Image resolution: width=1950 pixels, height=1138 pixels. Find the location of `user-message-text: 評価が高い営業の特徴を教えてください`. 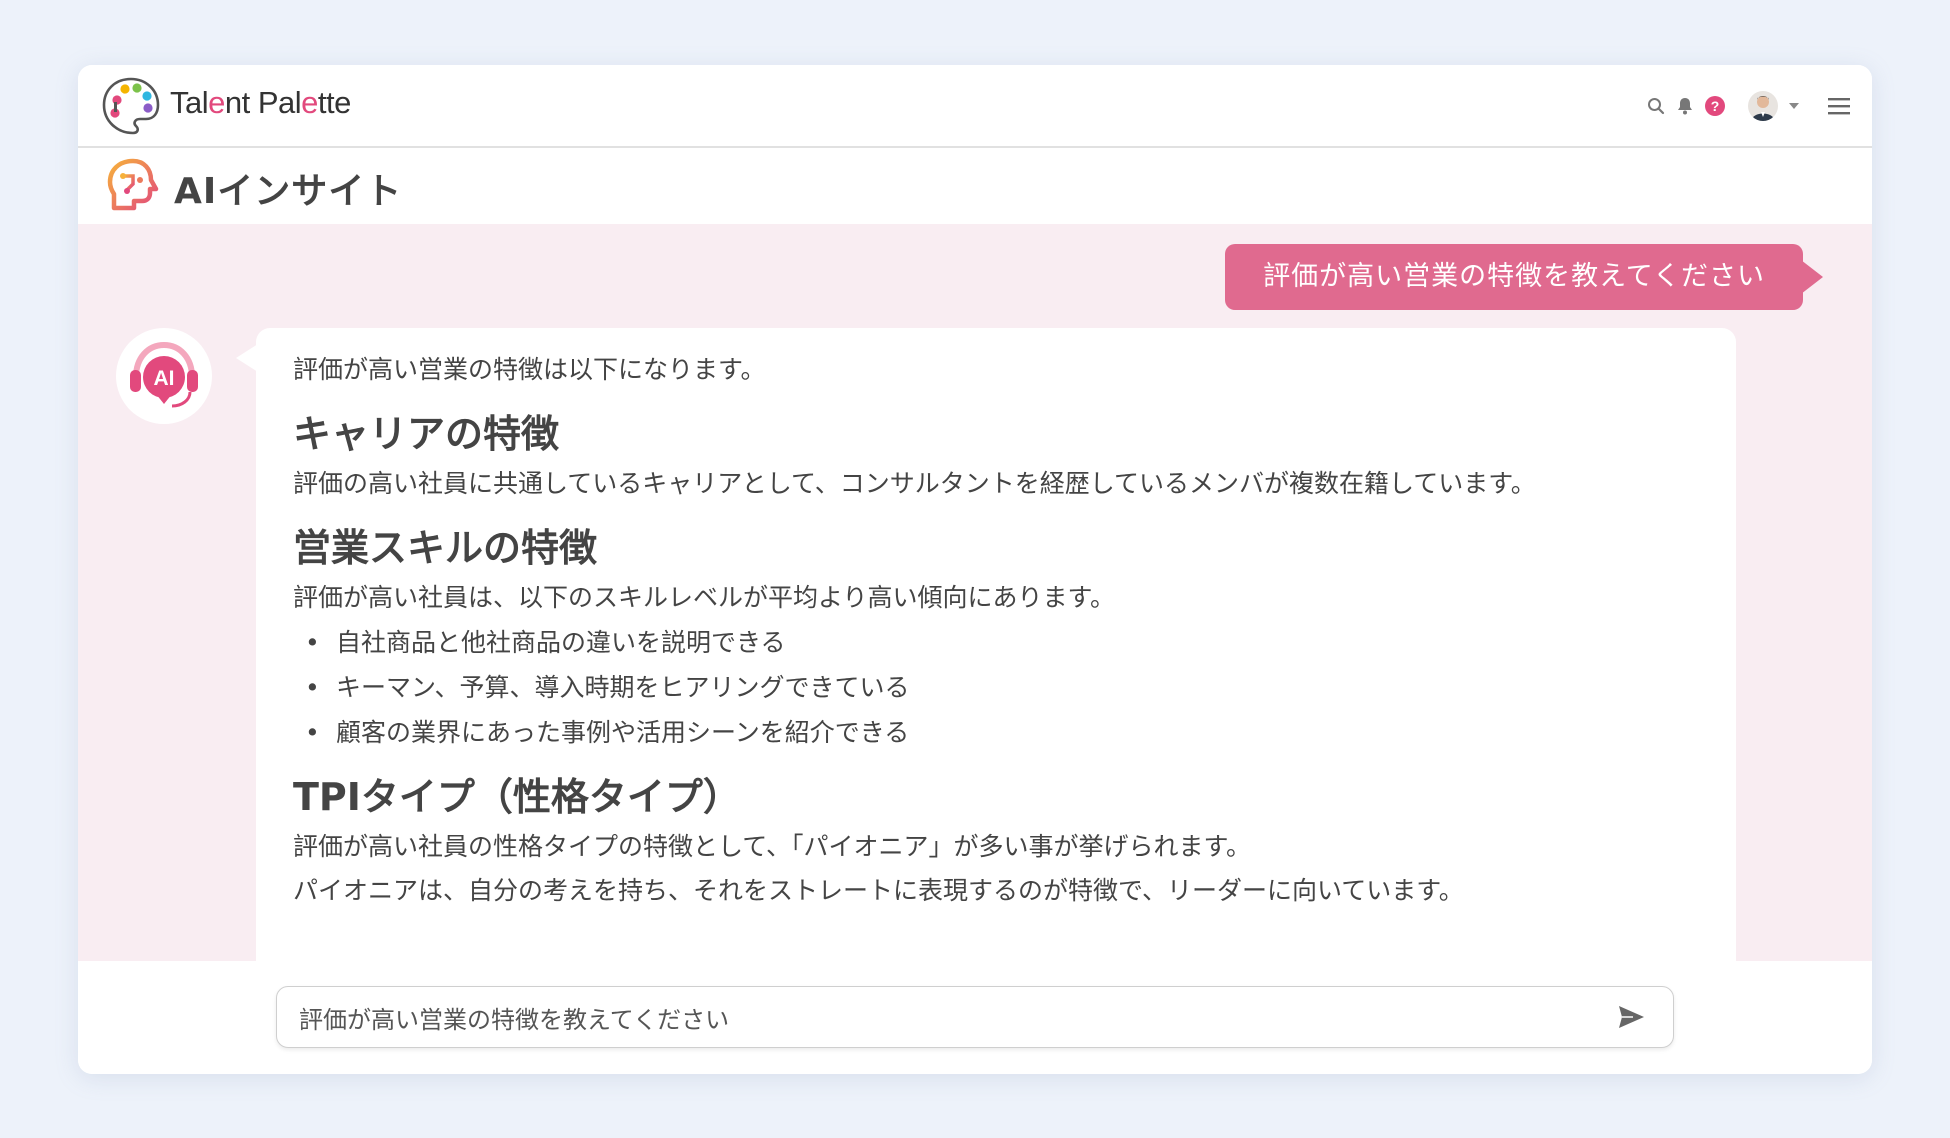

user-message-text: 評価が高い営業の特徴を教えてください is located at coordinates (1514, 276).